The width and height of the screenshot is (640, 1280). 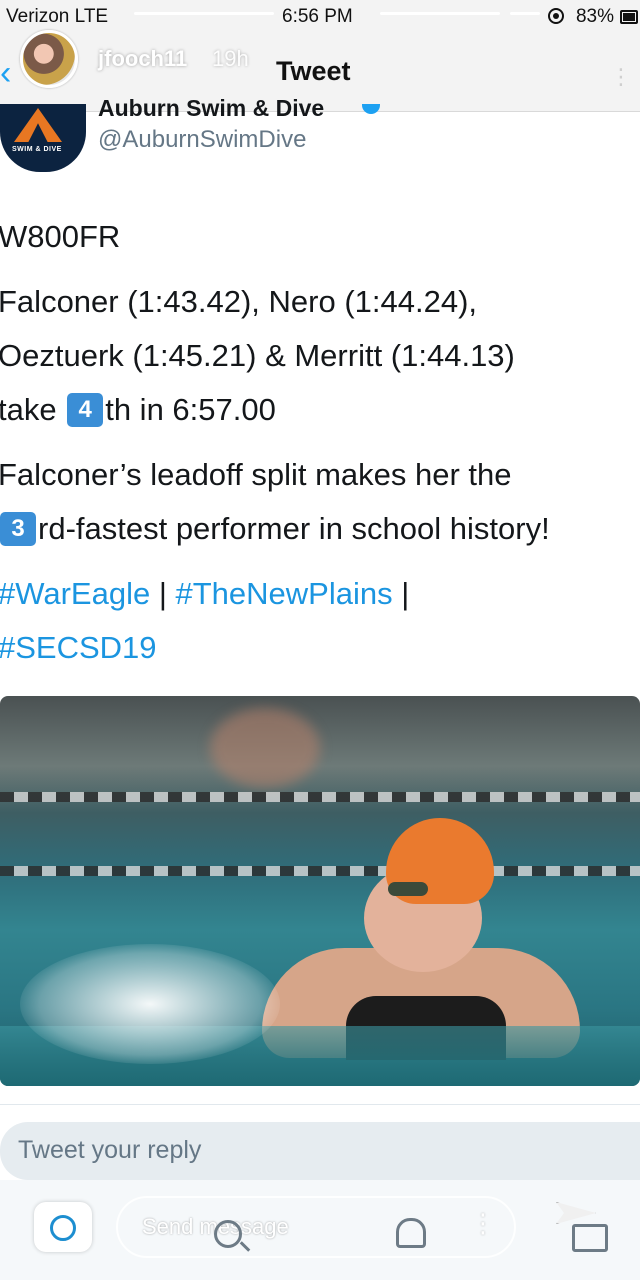 What do you see at coordinates (313, 71) in the screenshot?
I see `page-title: Tweet` at bounding box center [313, 71].